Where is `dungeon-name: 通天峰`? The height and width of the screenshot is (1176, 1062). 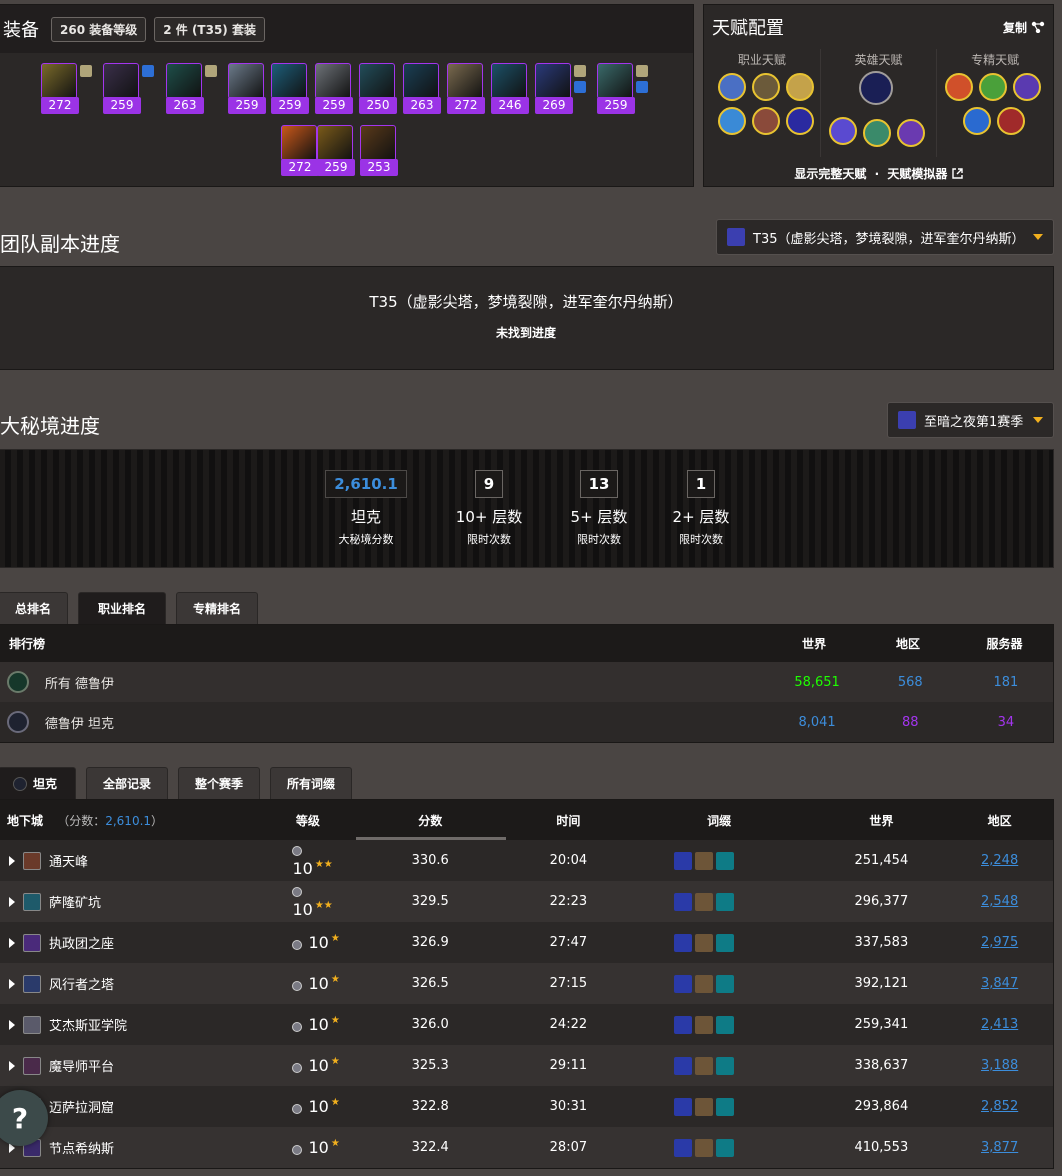
dungeon-name: 通天峰 is located at coordinates (68, 860).